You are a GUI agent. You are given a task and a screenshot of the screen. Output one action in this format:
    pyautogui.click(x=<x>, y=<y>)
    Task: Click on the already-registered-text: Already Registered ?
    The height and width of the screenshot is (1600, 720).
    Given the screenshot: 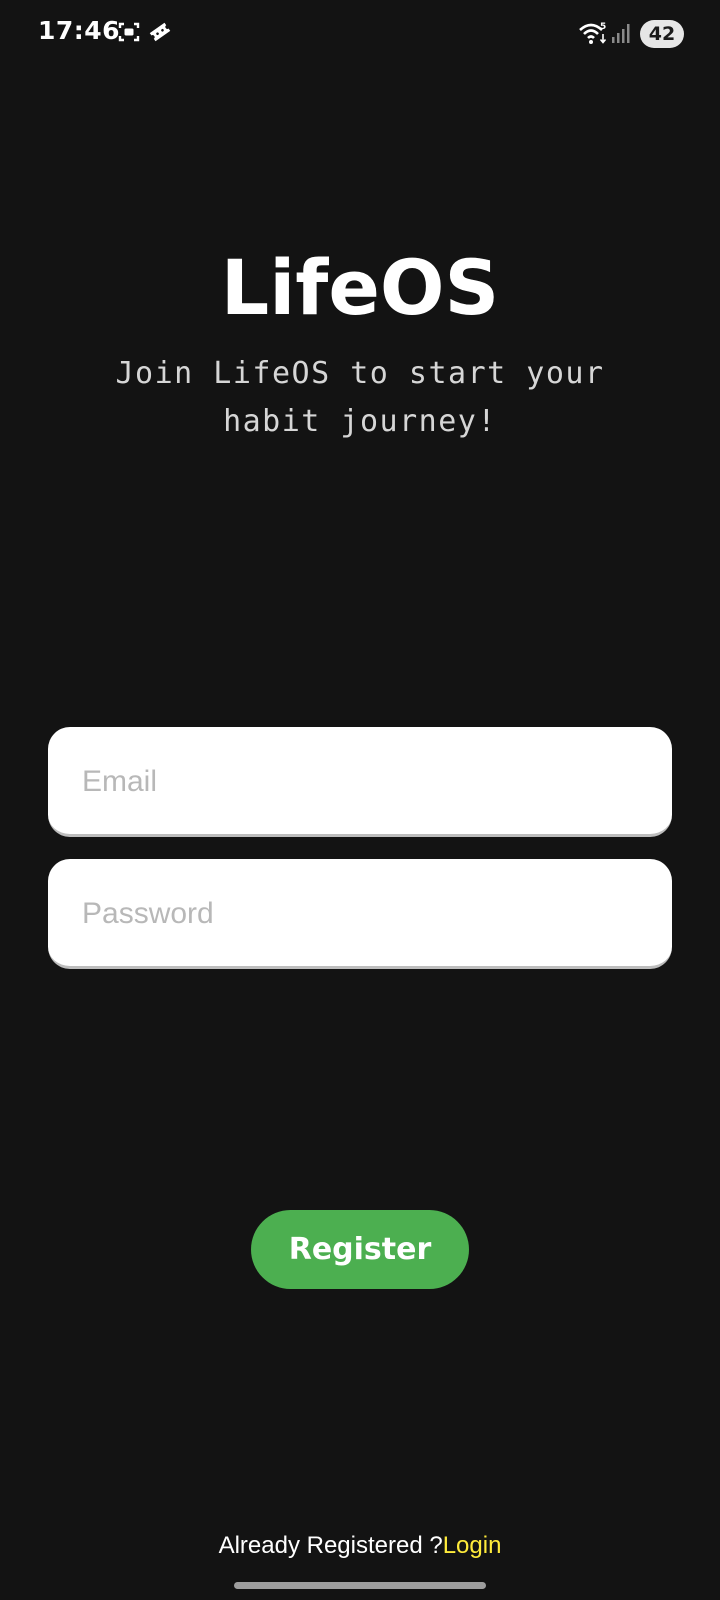 What is the action you would take?
    pyautogui.click(x=330, y=1545)
    